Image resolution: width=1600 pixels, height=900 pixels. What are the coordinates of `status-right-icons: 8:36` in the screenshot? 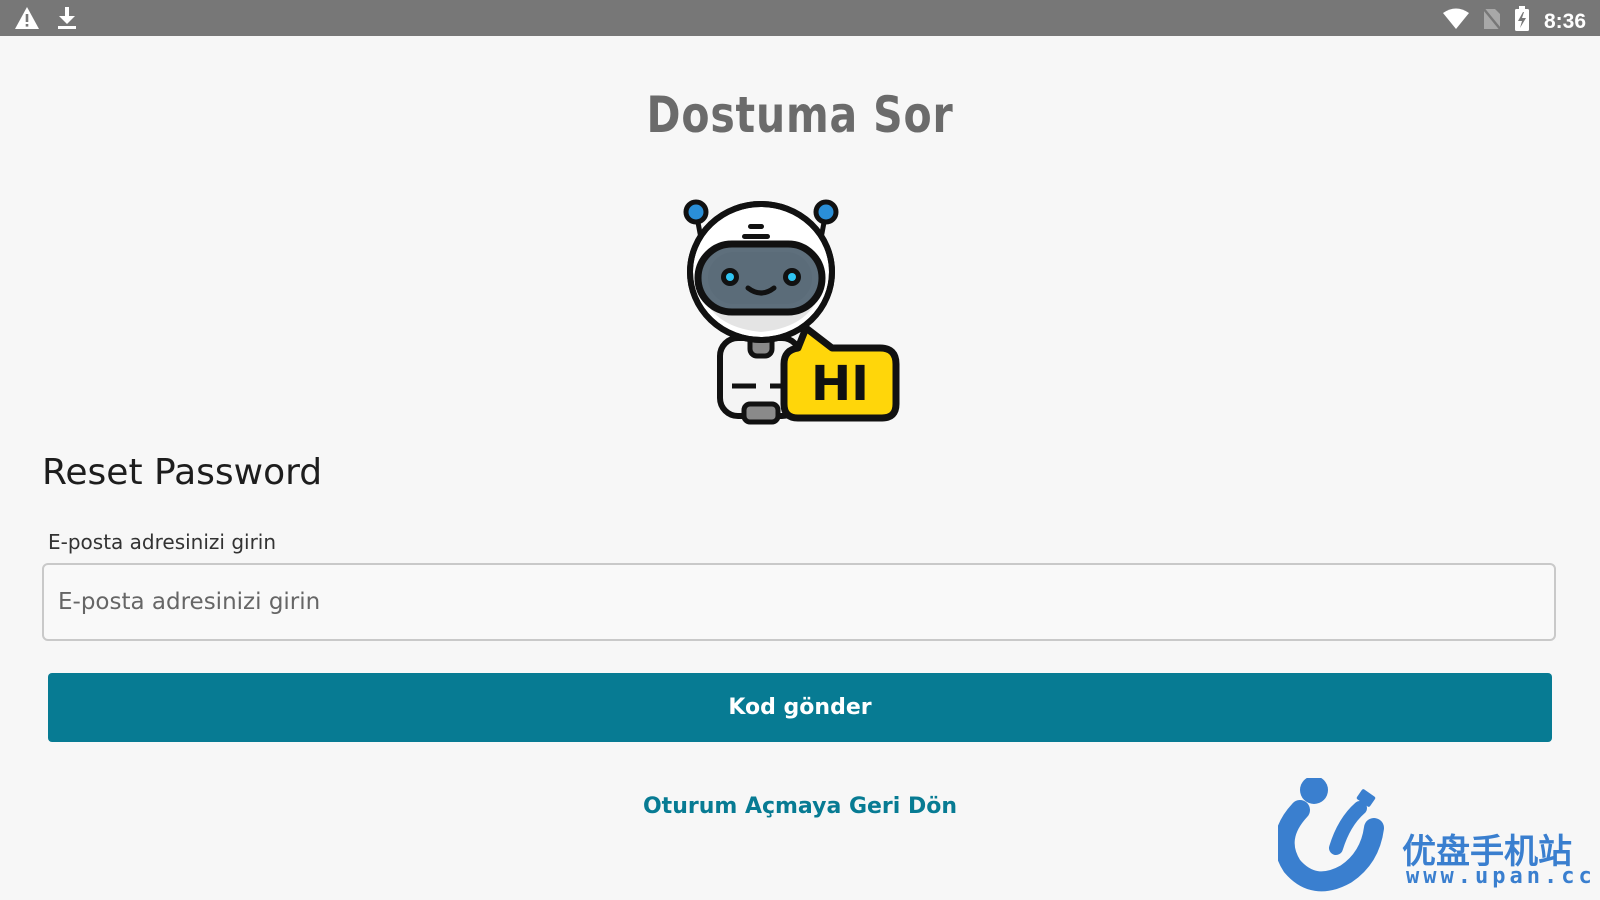 It's located at (1514, 21).